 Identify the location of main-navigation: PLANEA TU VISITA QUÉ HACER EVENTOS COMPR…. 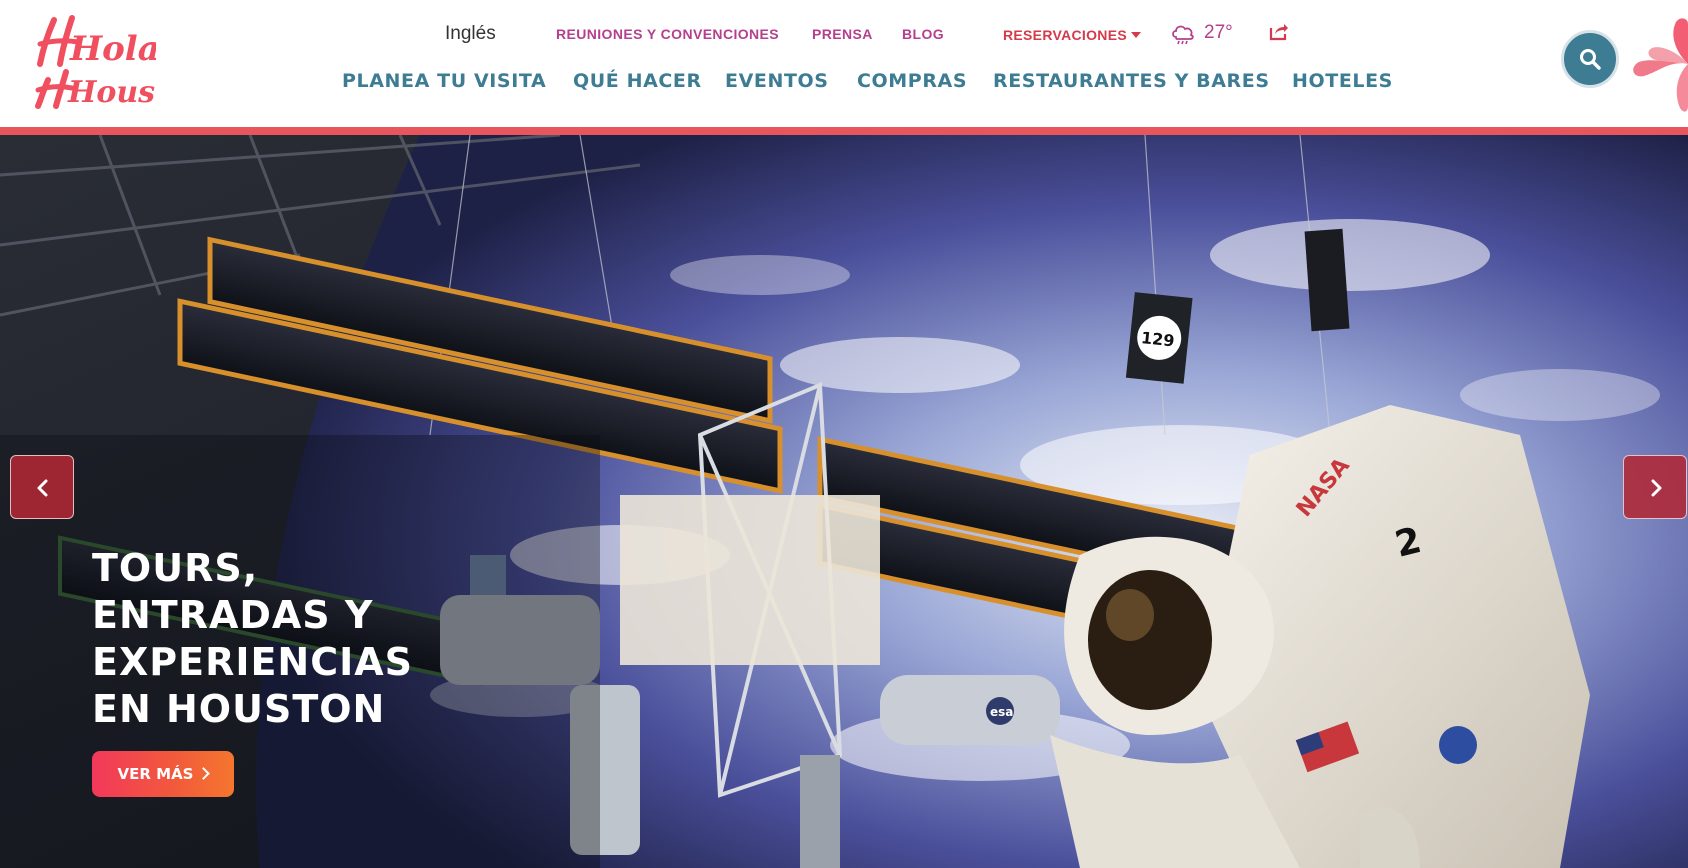
(844, 81).